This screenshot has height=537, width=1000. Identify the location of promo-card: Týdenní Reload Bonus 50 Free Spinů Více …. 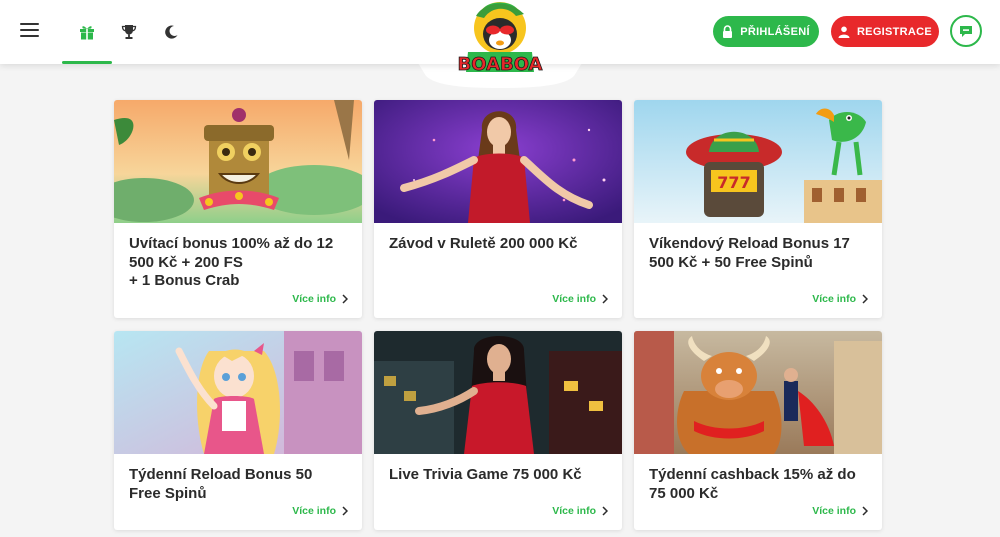
(238, 430).